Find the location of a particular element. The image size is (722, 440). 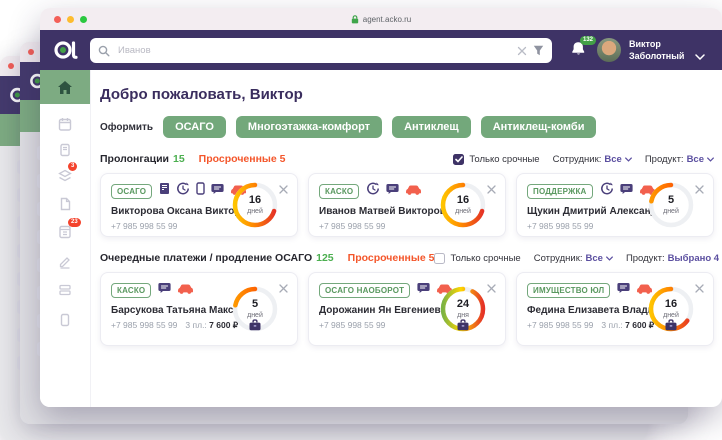

product-badge: ОСАГО is located at coordinates (132, 191).